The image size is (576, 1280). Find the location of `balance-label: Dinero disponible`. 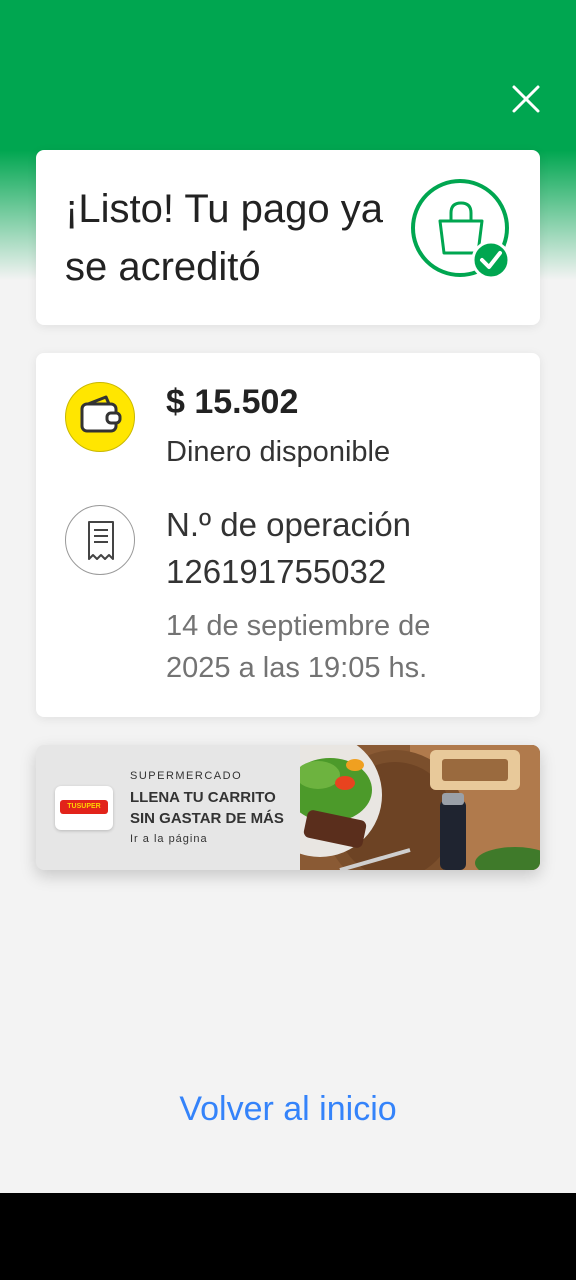

balance-label: Dinero disponible is located at coordinates (278, 452).